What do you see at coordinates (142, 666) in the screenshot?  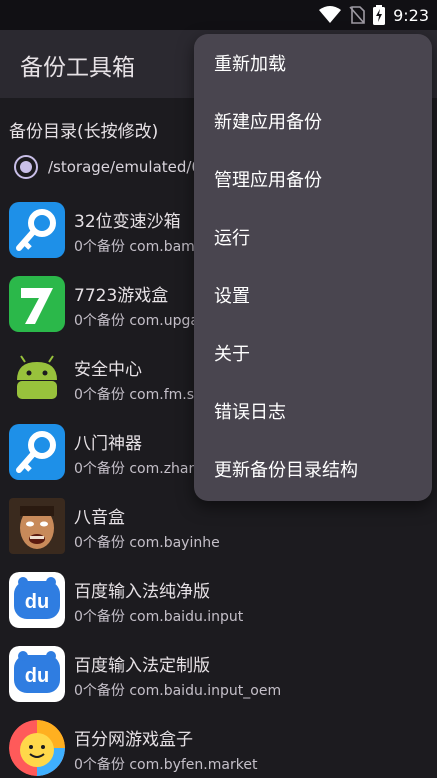 I see `app-name: 百度输入法定制版` at bounding box center [142, 666].